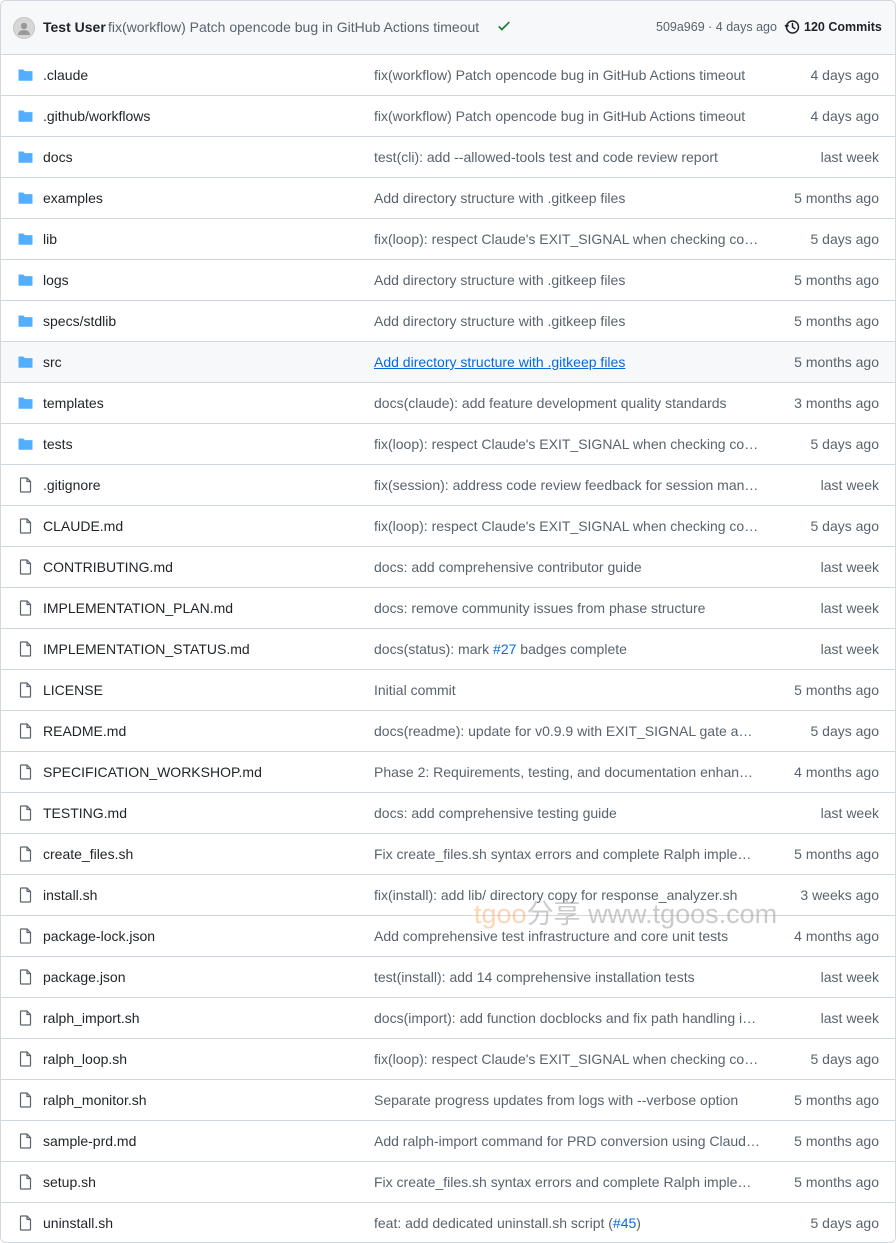 The width and height of the screenshot is (896, 1243). What do you see at coordinates (83, 526) in the screenshot?
I see `file-name: CLAUDE.md` at bounding box center [83, 526].